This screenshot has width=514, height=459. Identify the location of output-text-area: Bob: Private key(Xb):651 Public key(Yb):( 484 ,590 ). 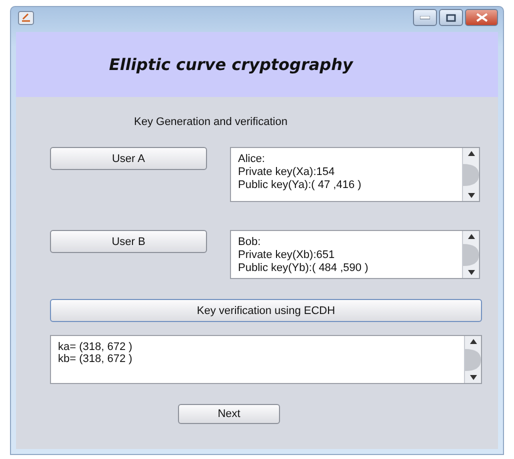
(355, 254).